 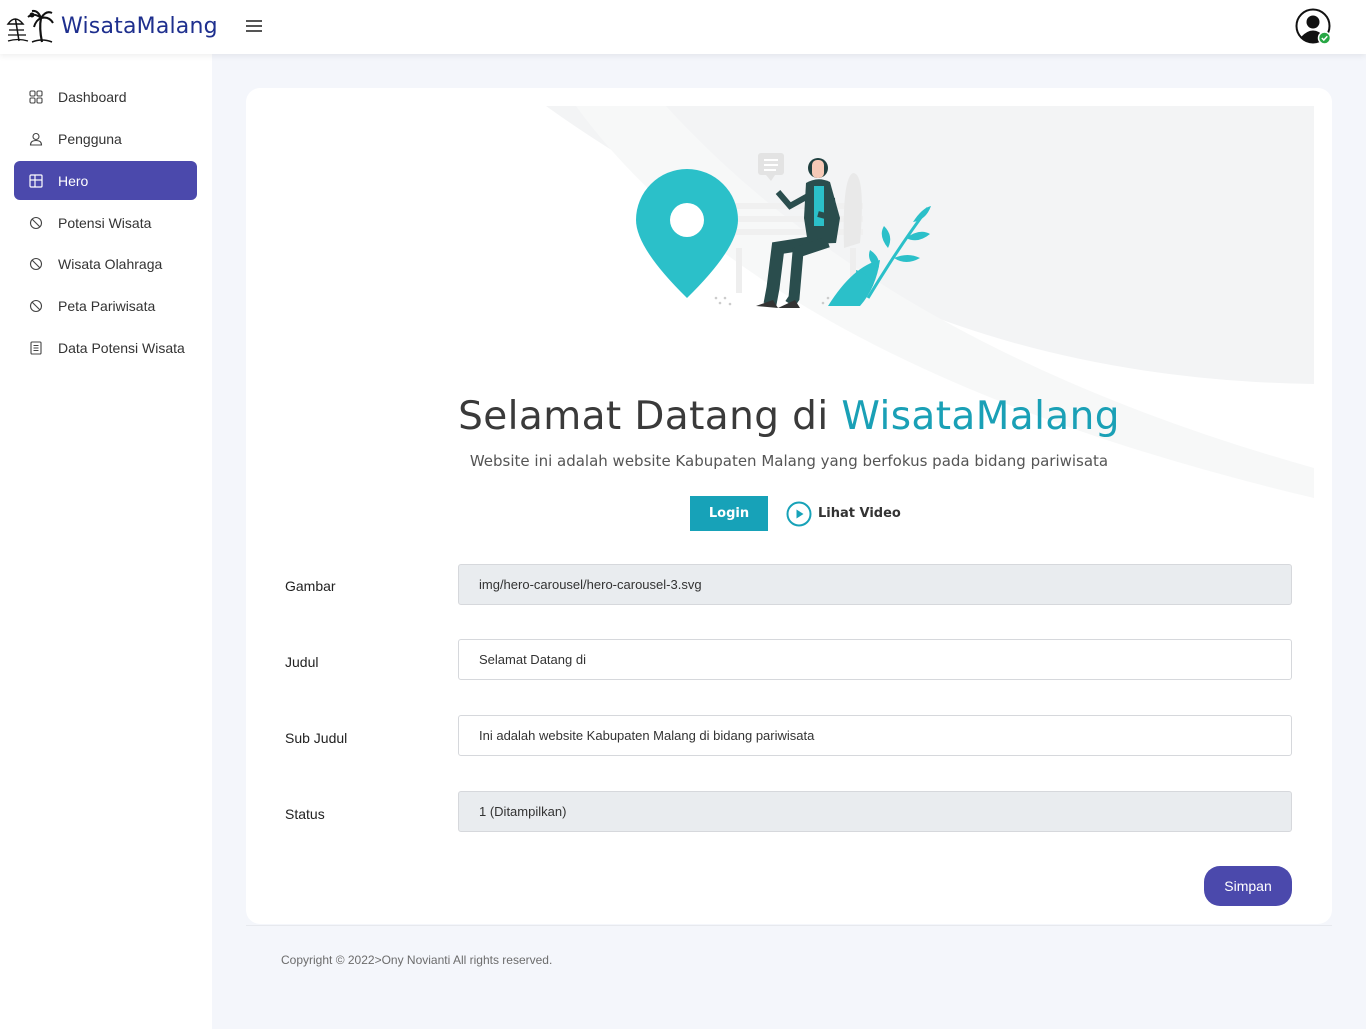 I want to click on user-avatar-icon, so click(x=1314, y=27).